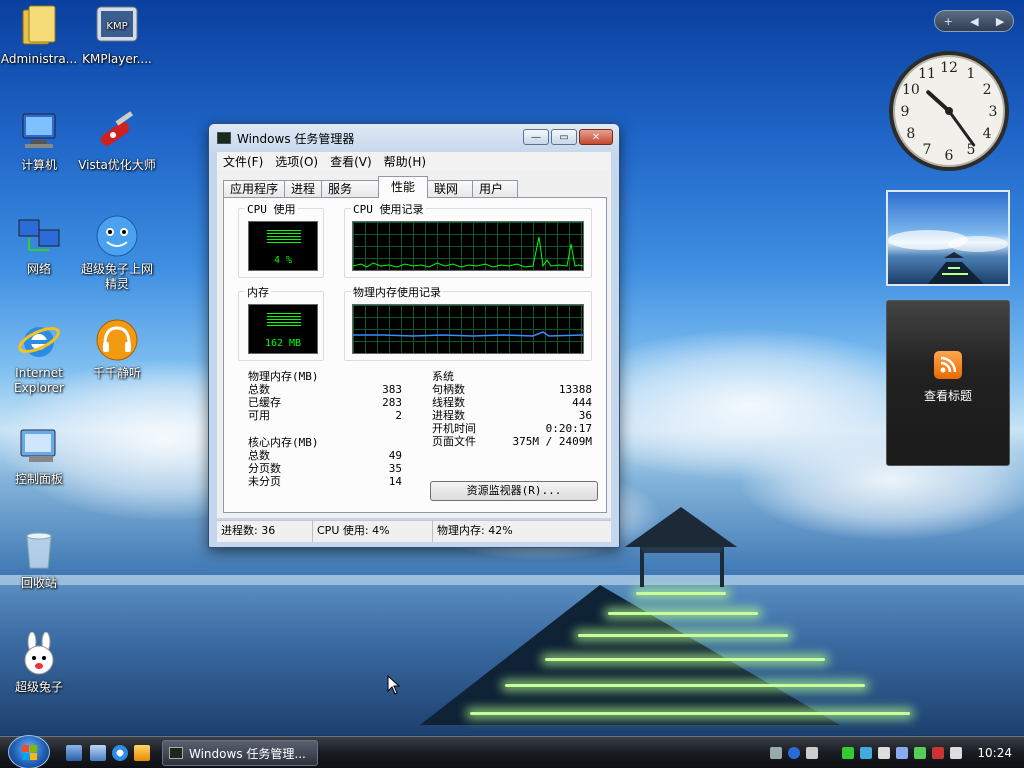 The width and height of the screenshot is (1024, 768). What do you see at coordinates (948, 21) in the screenshot?
I see `add-gadget-button: +` at bounding box center [948, 21].